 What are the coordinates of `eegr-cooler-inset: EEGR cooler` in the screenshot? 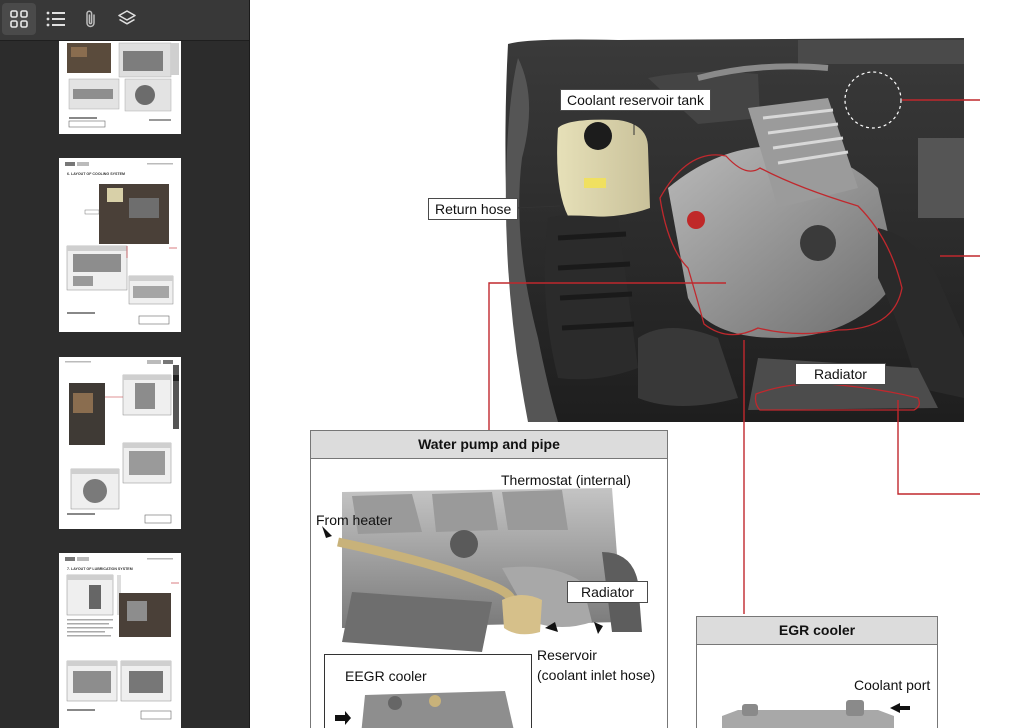 It's located at (428, 691).